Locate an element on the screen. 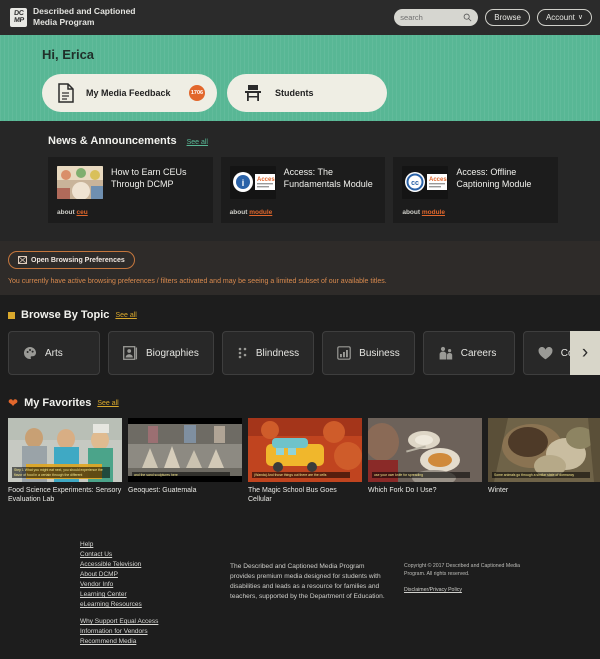 The width and height of the screenshot is (600, 659). browse-button: Browse is located at coordinates (507, 17).